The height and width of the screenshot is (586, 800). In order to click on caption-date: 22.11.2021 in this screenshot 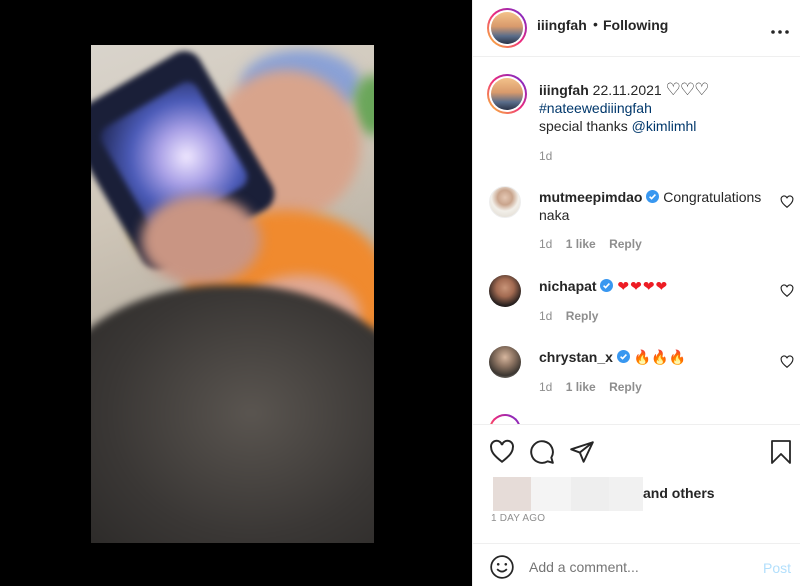, I will do `click(627, 90)`.